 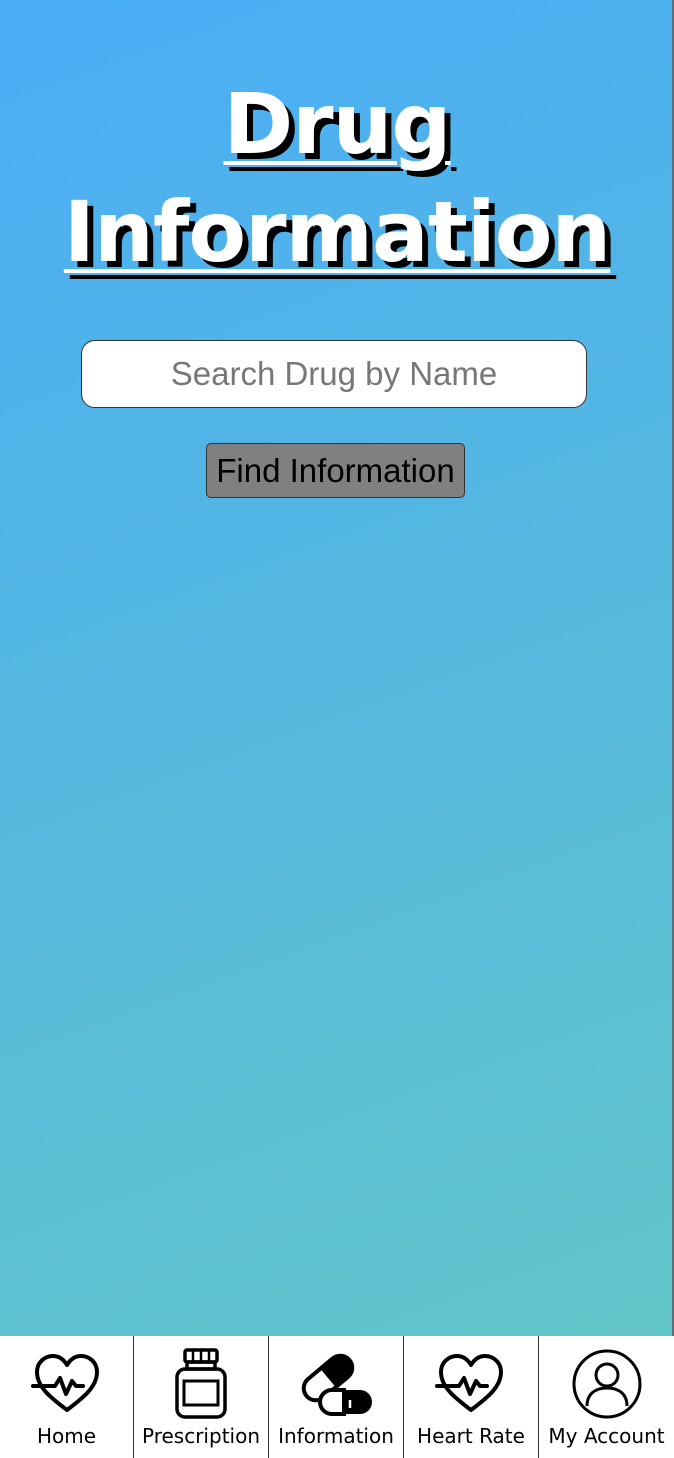 I want to click on page-title-line2: Information, so click(x=337, y=232).